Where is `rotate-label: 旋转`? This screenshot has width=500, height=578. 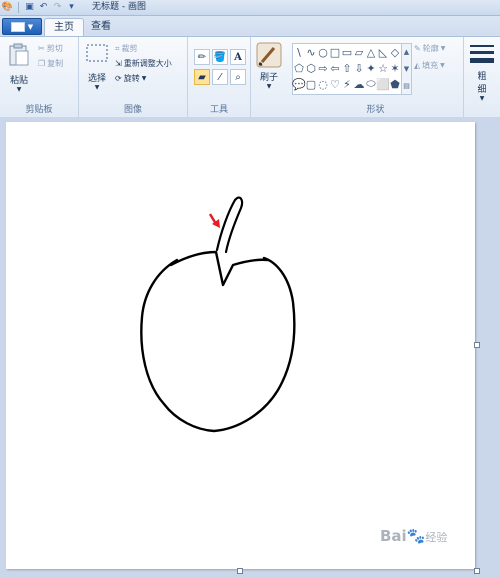 rotate-label: 旋转 is located at coordinates (131, 78).